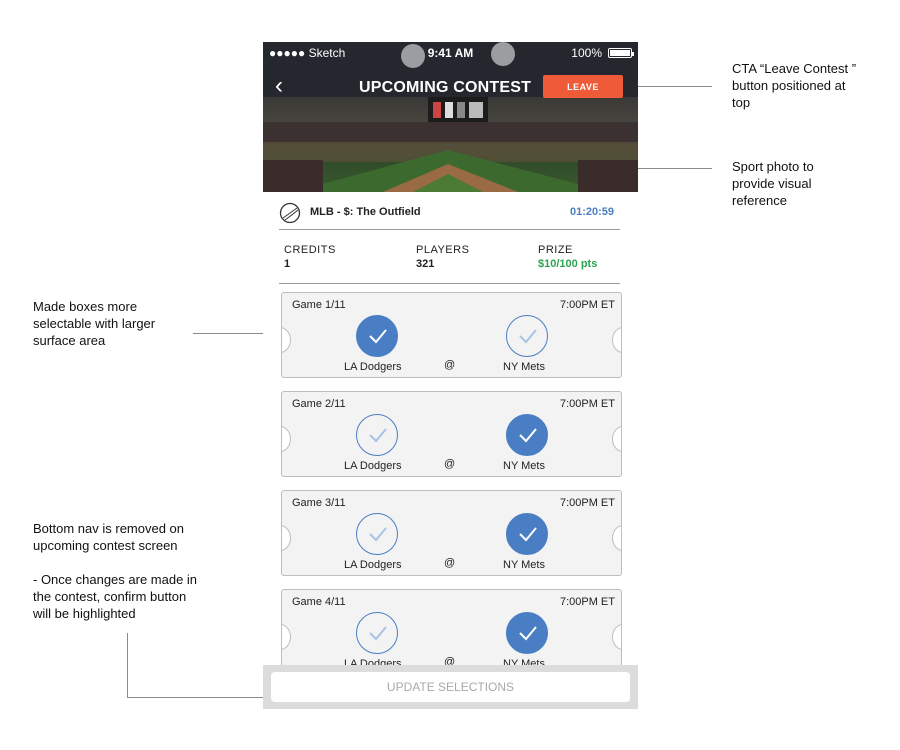 The height and width of the screenshot is (750, 900). What do you see at coordinates (567, 257) in the screenshot?
I see `stat-prize: PRIZE $10/100 pts` at bounding box center [567, 257].